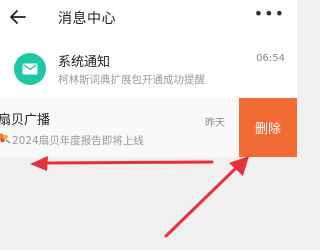 The width and height of the screenshot is (320, 250). What do you see at coordinates (39, 163) in the screenshot?
I see `annotation-arrowhead-left` at bounding box center [39, 163].